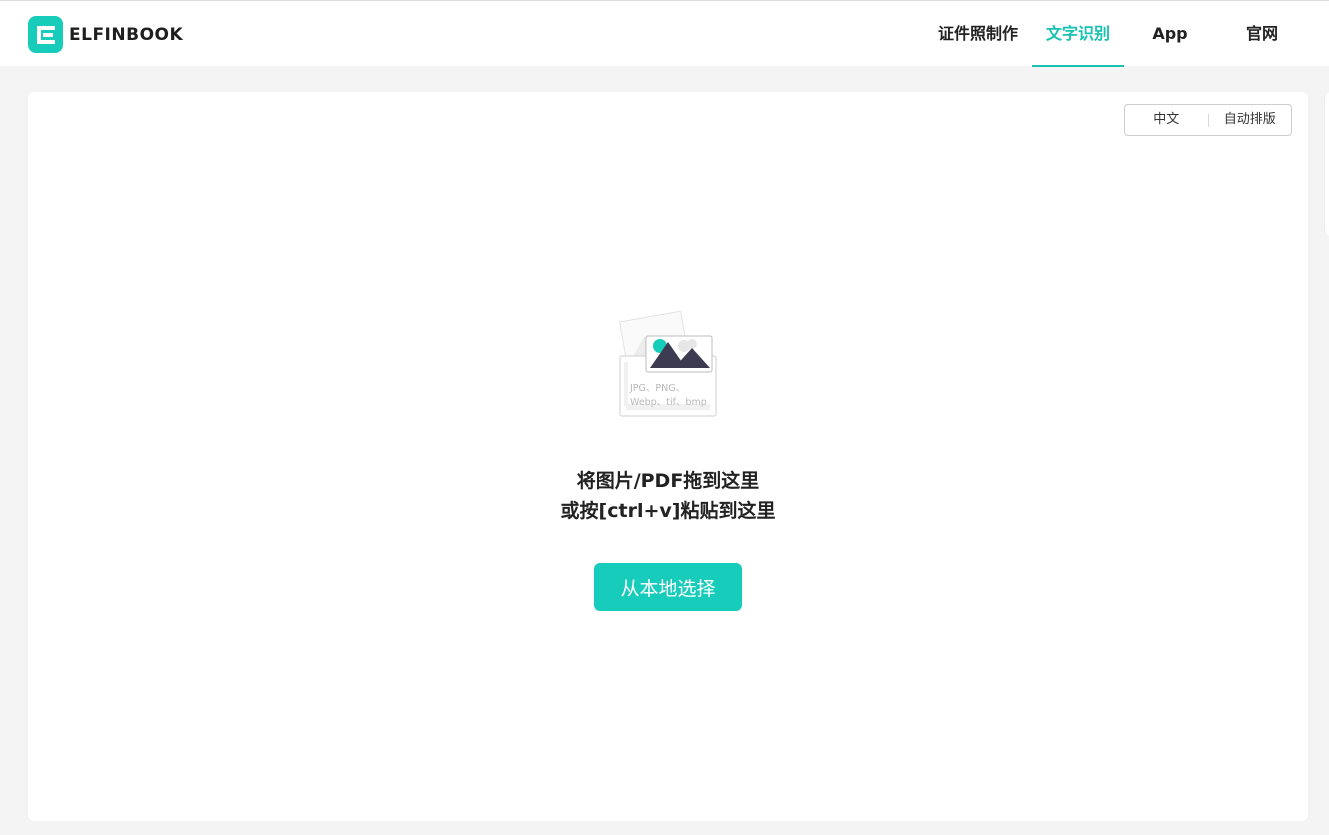  I want to click on recognition-options: 中文 自动排版, so click(1208, 120).